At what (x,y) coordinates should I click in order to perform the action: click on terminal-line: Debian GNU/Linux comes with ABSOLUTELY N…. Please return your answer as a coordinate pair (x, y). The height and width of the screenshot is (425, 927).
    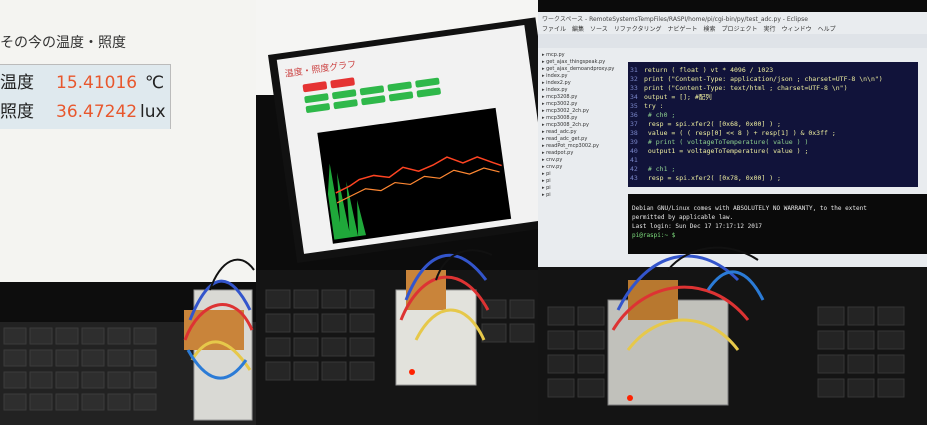
    Looking at the image, I should click on (749, 208).